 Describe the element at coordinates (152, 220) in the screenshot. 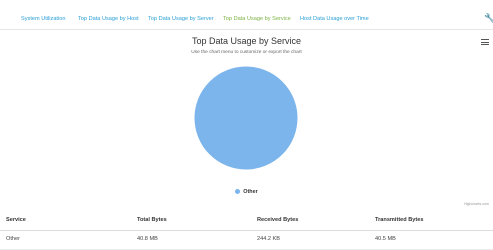

I see `column-header-total-bytes: Total Bytes` at that location.